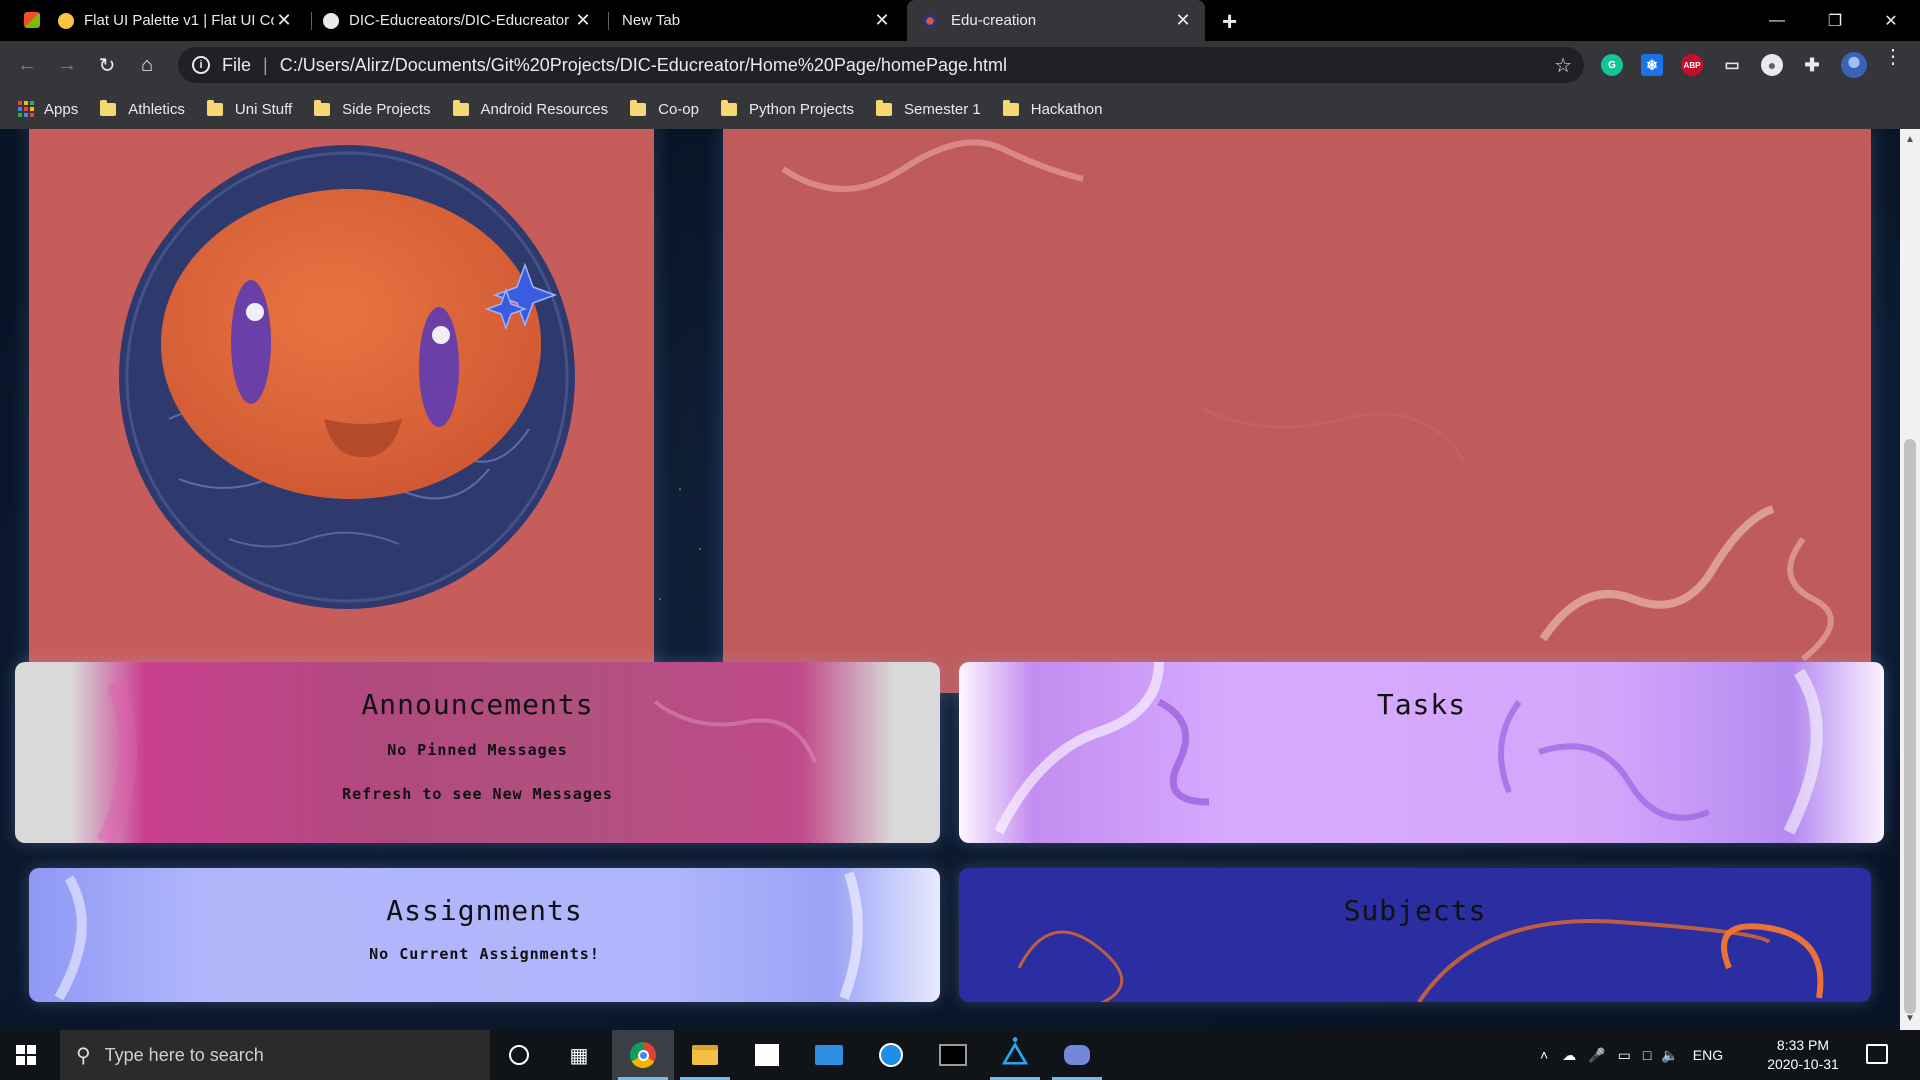 Image resolution: width=1920 pixels, height=1080 pixels. I want to click on tab-title: Flat UI Palette v1 | Flat UI Col, so click(179, 20).